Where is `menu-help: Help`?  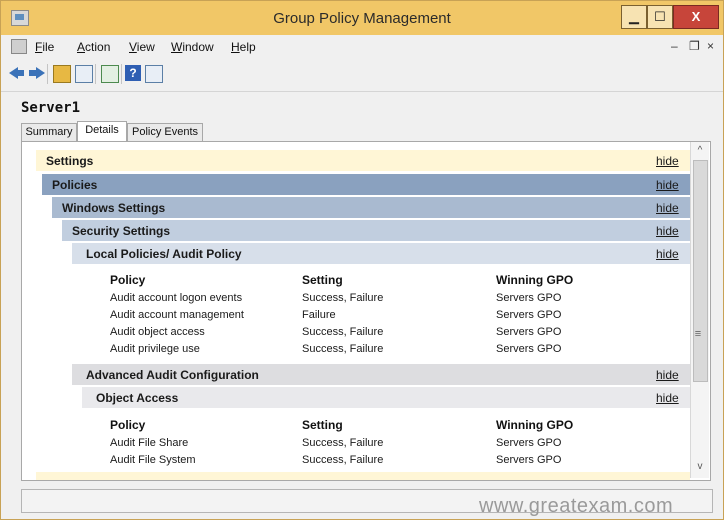
menu-help: Help is located at coordinates (243, 47).